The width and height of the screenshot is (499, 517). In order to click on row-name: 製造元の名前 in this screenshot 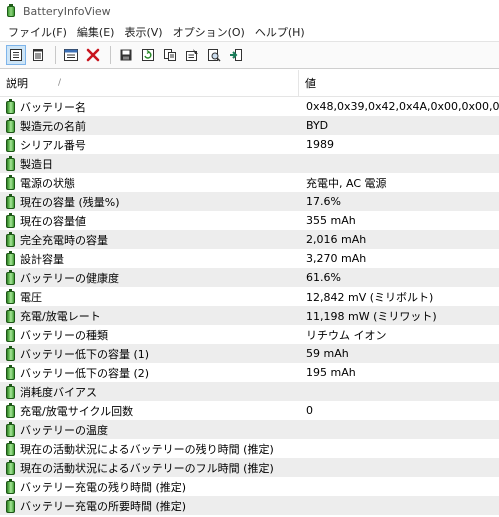, I will do `click(53, 126)`.